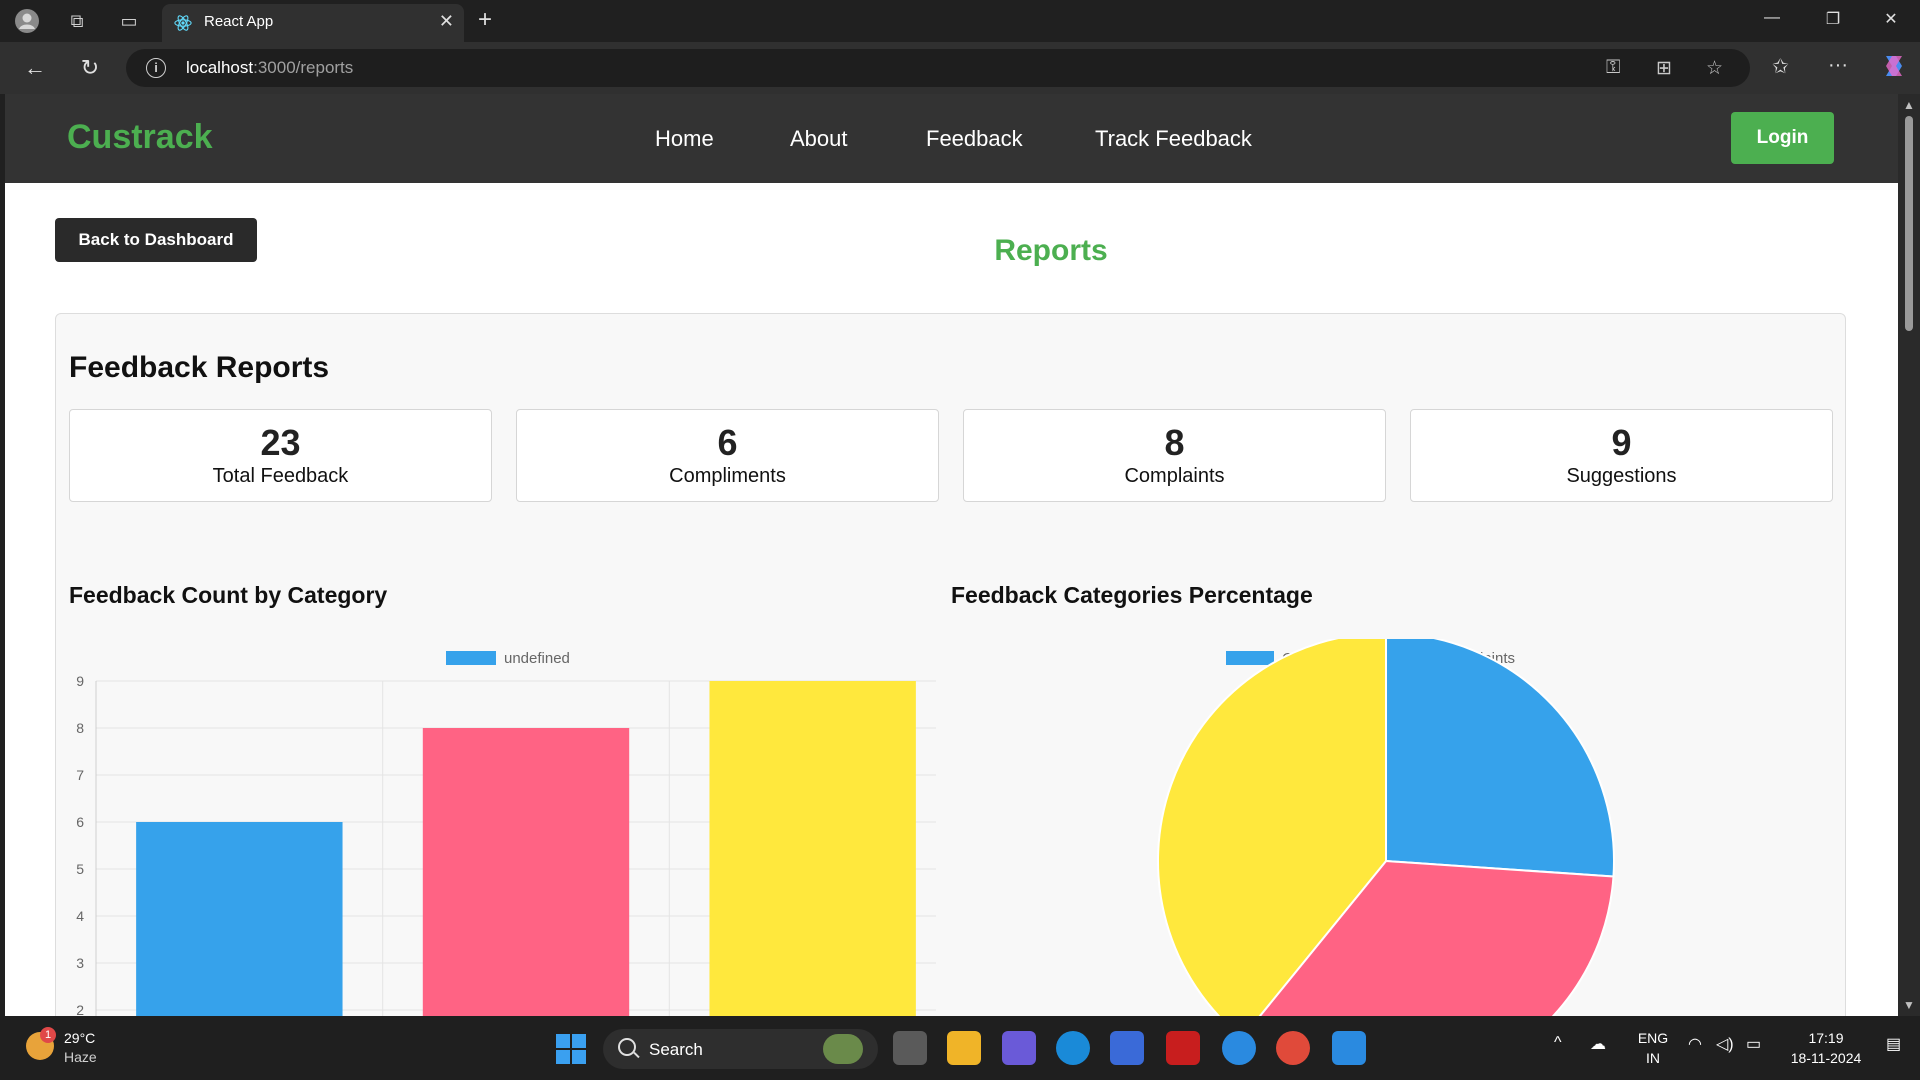 Image resolution: width=1920 pixels, height=1080 pixels. Describe the element at coordinates (80, 1057) in the screenshot. I see `weather-desc: Haze` at that location.